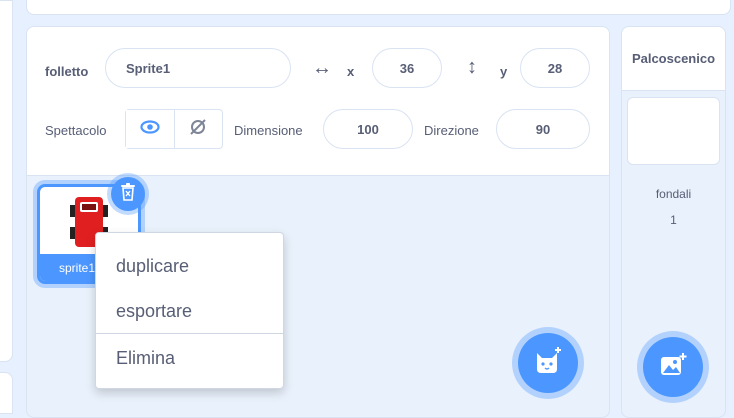 This screenshot has height=418, width=734. Describe the element at coordinates (472, 67) in the screenshot. I see `y-arrows-icon: ↕` at that location.